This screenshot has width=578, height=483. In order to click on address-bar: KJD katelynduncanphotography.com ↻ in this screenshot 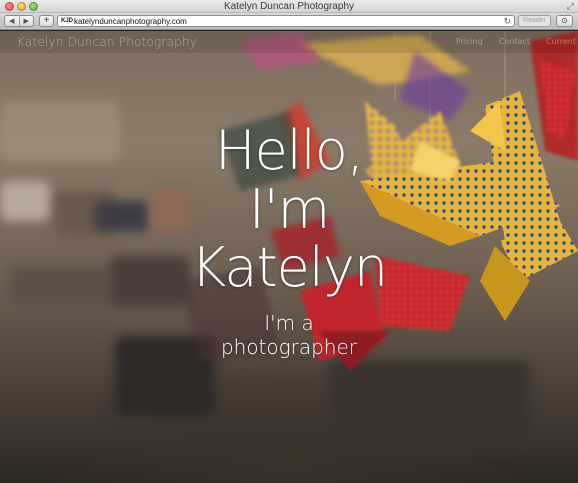, I will do `click(286, 21)`.